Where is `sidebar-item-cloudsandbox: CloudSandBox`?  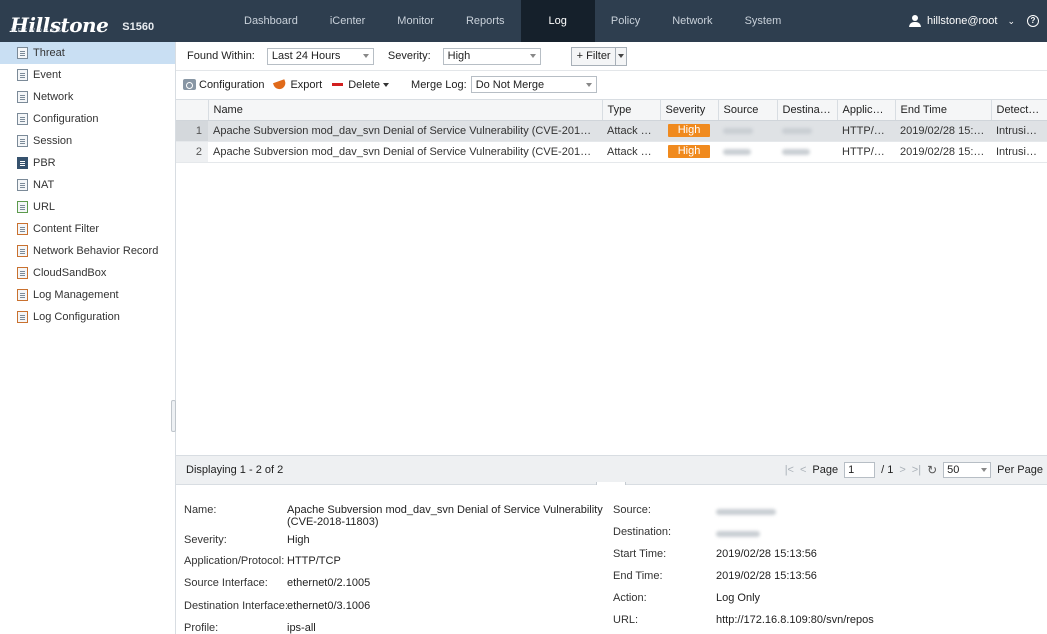 sidebar-item-cloudsandbox: CloudSandBox is located at coordinates (87, 273).